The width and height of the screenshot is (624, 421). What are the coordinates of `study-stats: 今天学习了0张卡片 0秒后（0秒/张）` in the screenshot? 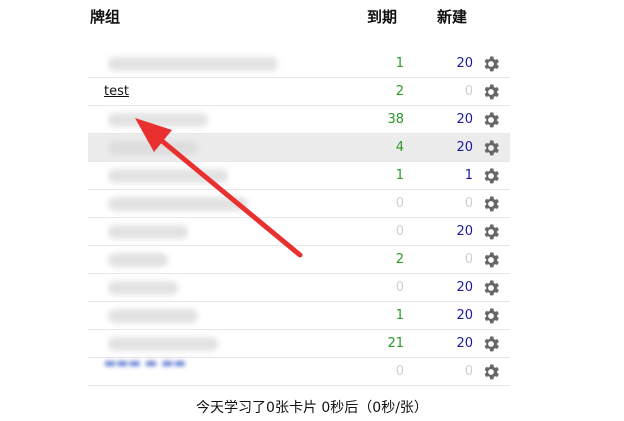 It's located at (312, 408).